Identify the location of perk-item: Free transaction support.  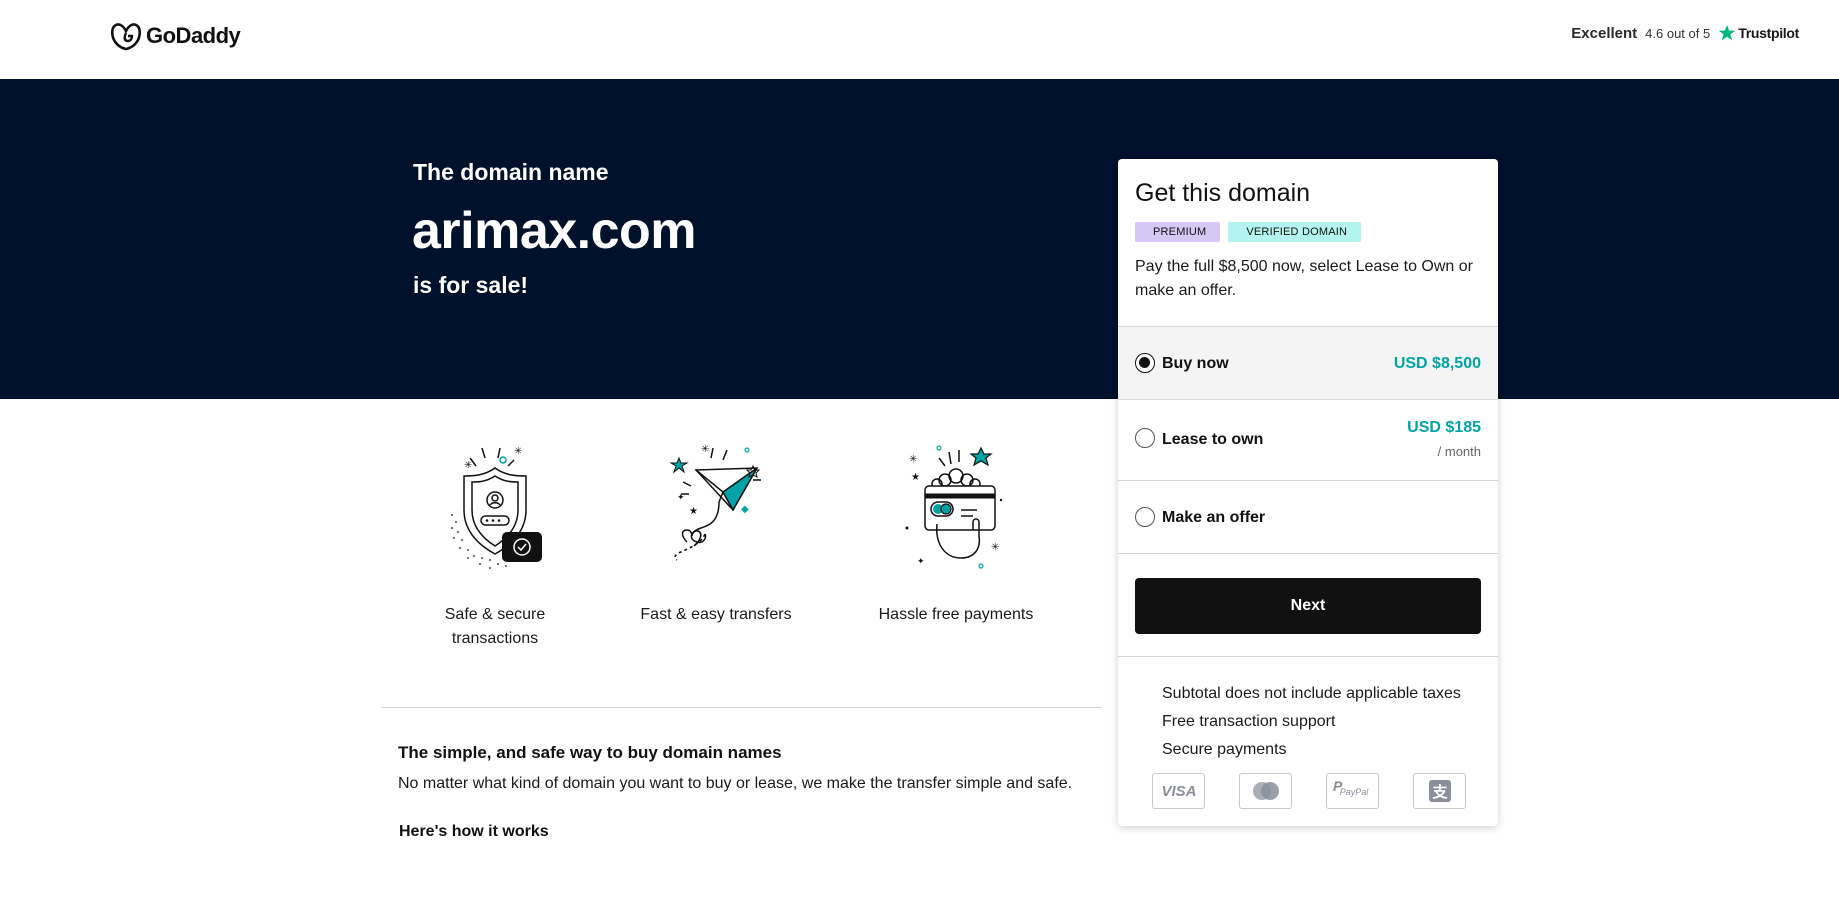
(1249, 721).